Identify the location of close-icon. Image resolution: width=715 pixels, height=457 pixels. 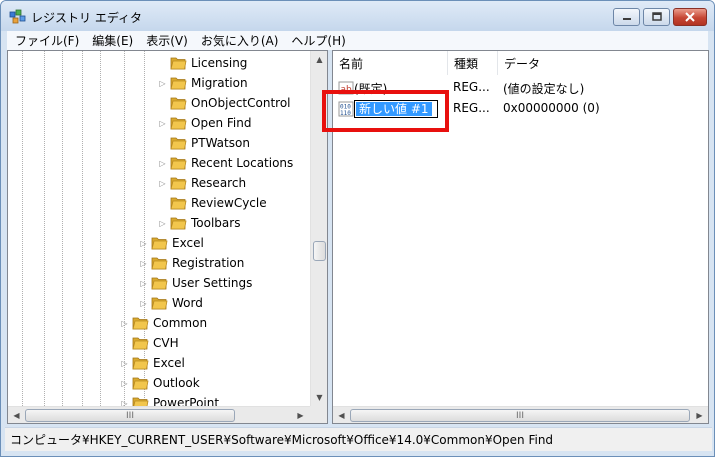
(690, 17).